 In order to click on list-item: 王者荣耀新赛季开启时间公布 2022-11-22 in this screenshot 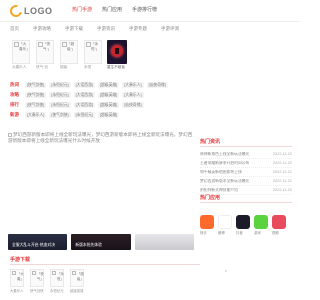, I will do `click(246, 163)`.